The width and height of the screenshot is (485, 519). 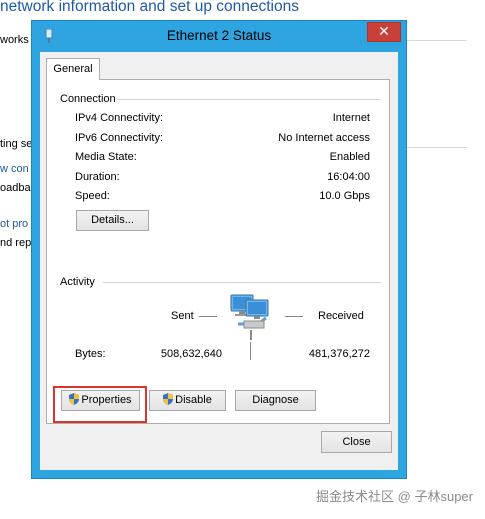 What do you see at coordinates (394, 496) in the screenshot?
I see `watermark: 掘金技术社区 @ 子林super` at bounding box center [394, 496].